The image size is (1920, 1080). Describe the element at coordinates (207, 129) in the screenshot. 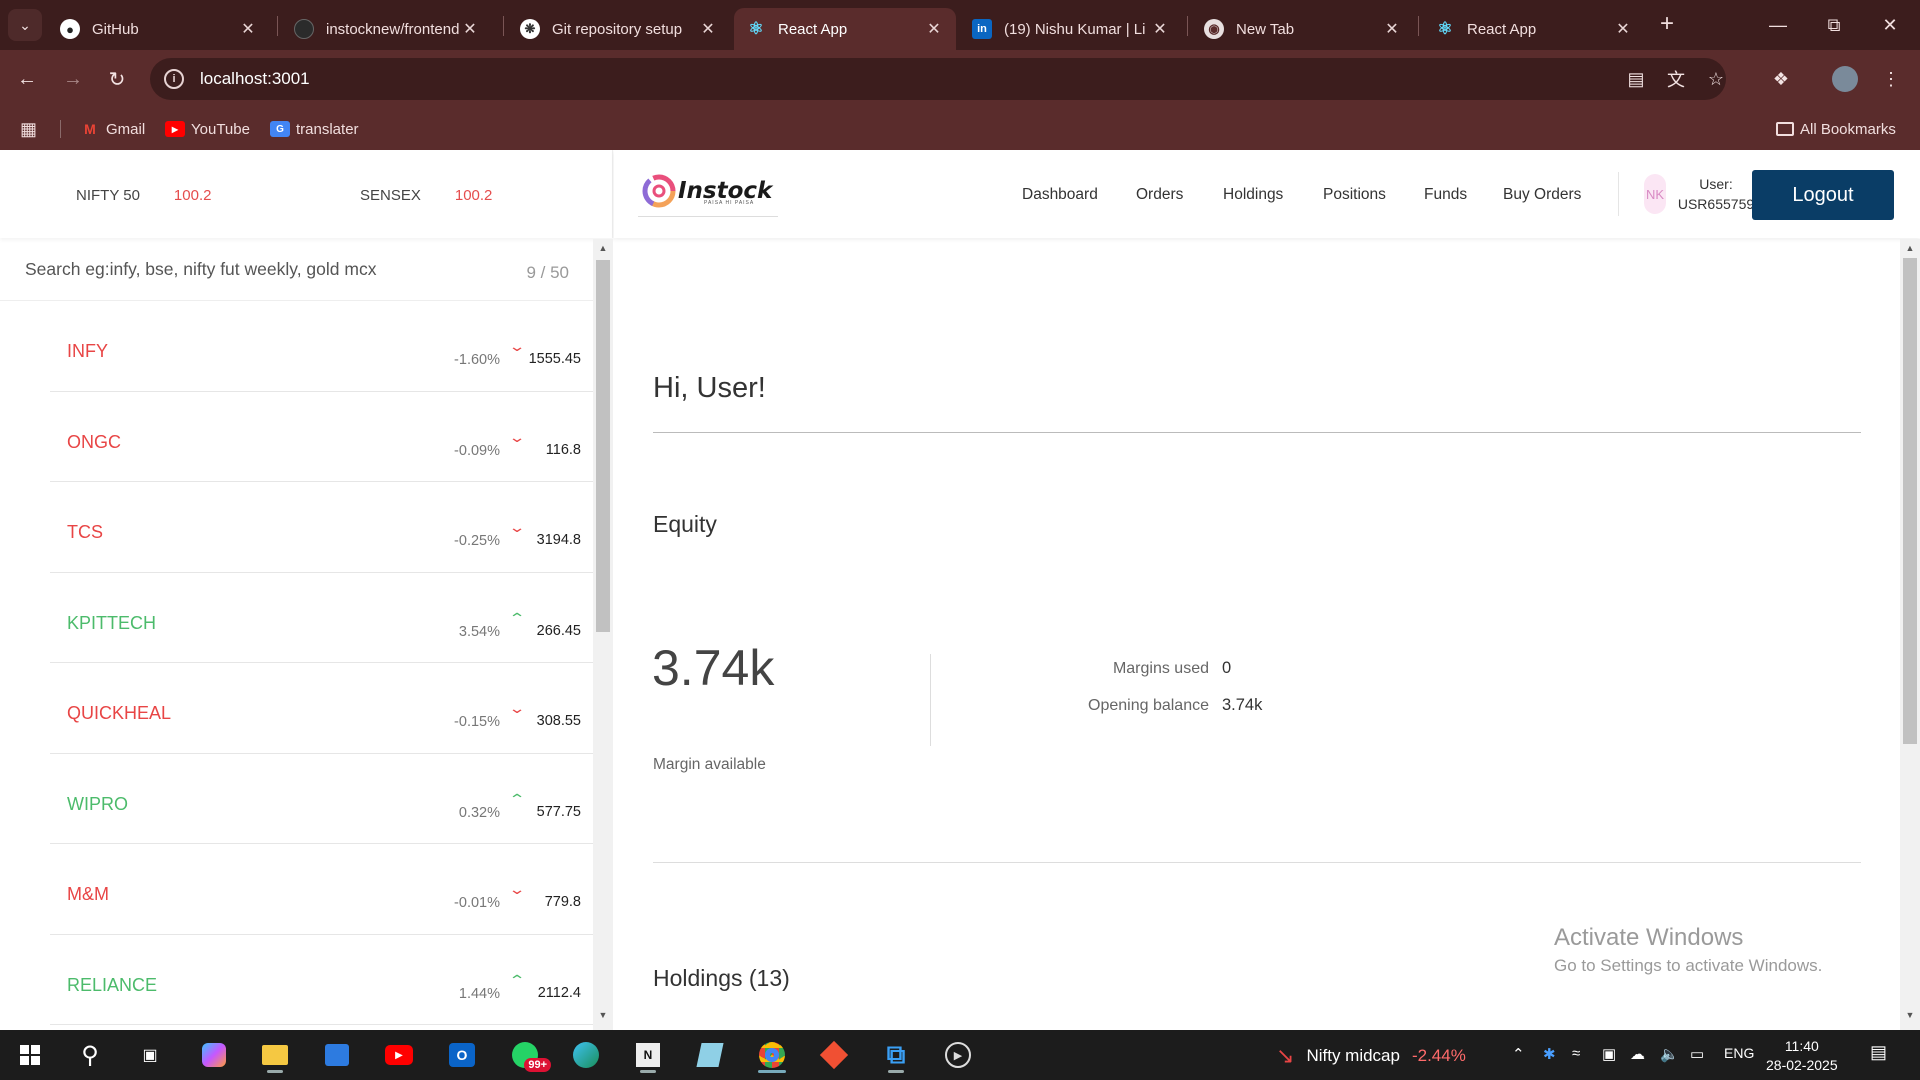

I see `bookmark-youtube: ▶ YouTube` at that location.